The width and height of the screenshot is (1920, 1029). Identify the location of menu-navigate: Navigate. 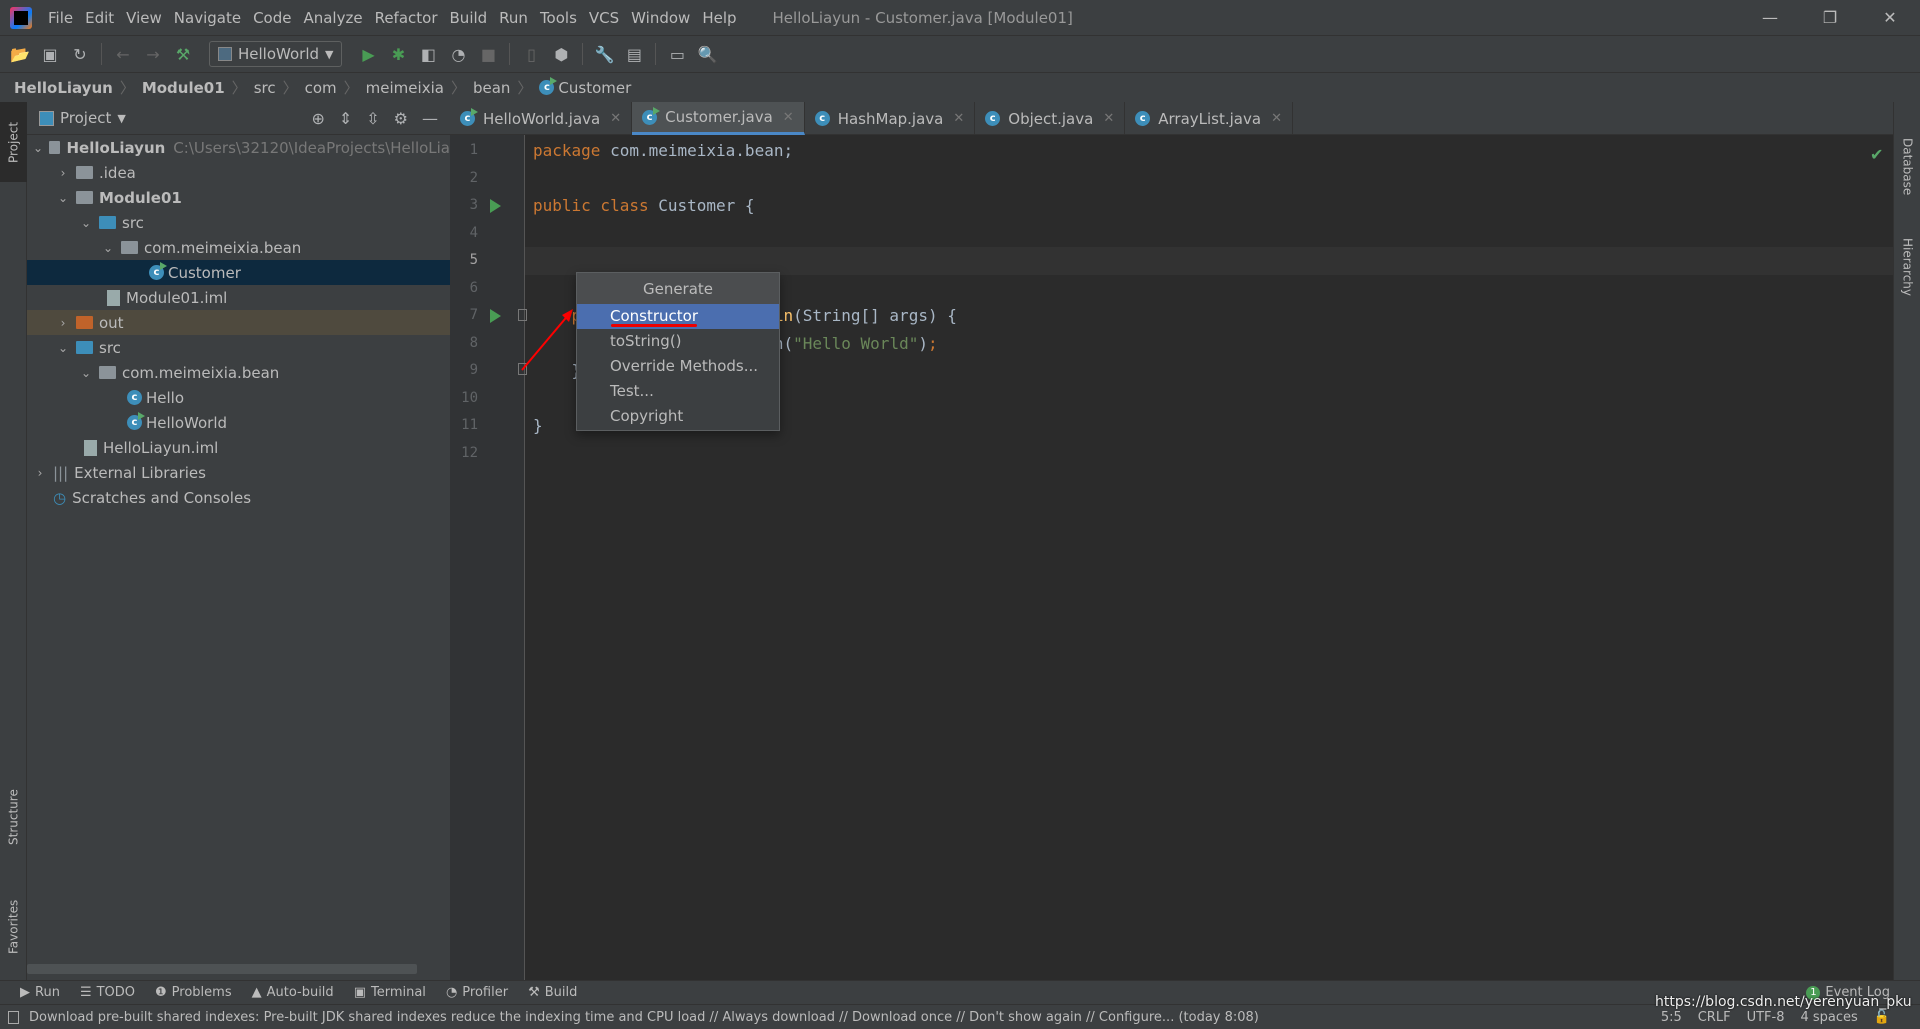
(207, 18).